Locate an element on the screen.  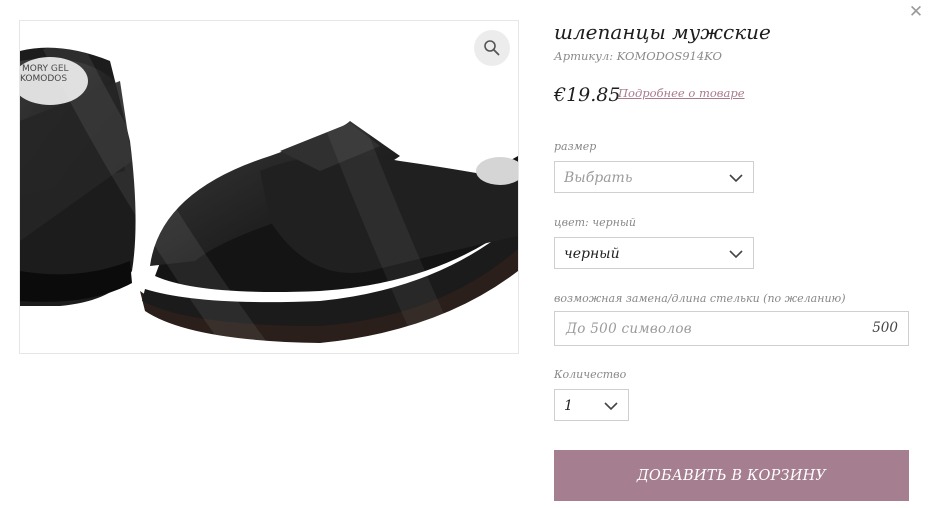
size-select-value: Выбрать is located at coordinates (598, 178).